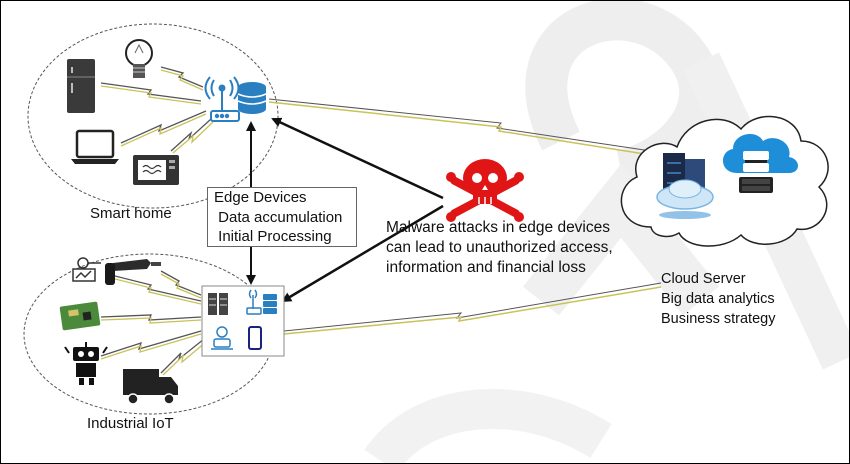  I want to click on smart-home-label: Smart home, so click(131, 213).